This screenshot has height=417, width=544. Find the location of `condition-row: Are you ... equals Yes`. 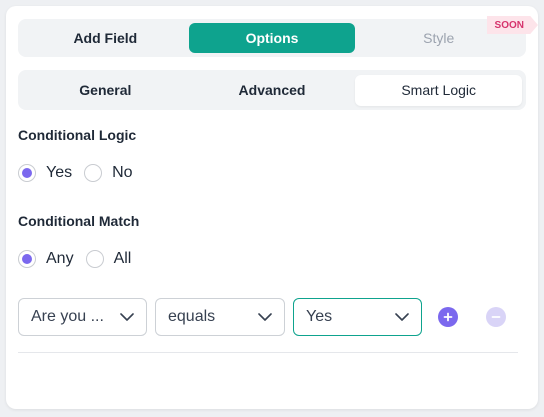

condition-row: Are you ... equals Yes is located at coordinates (262, 317).